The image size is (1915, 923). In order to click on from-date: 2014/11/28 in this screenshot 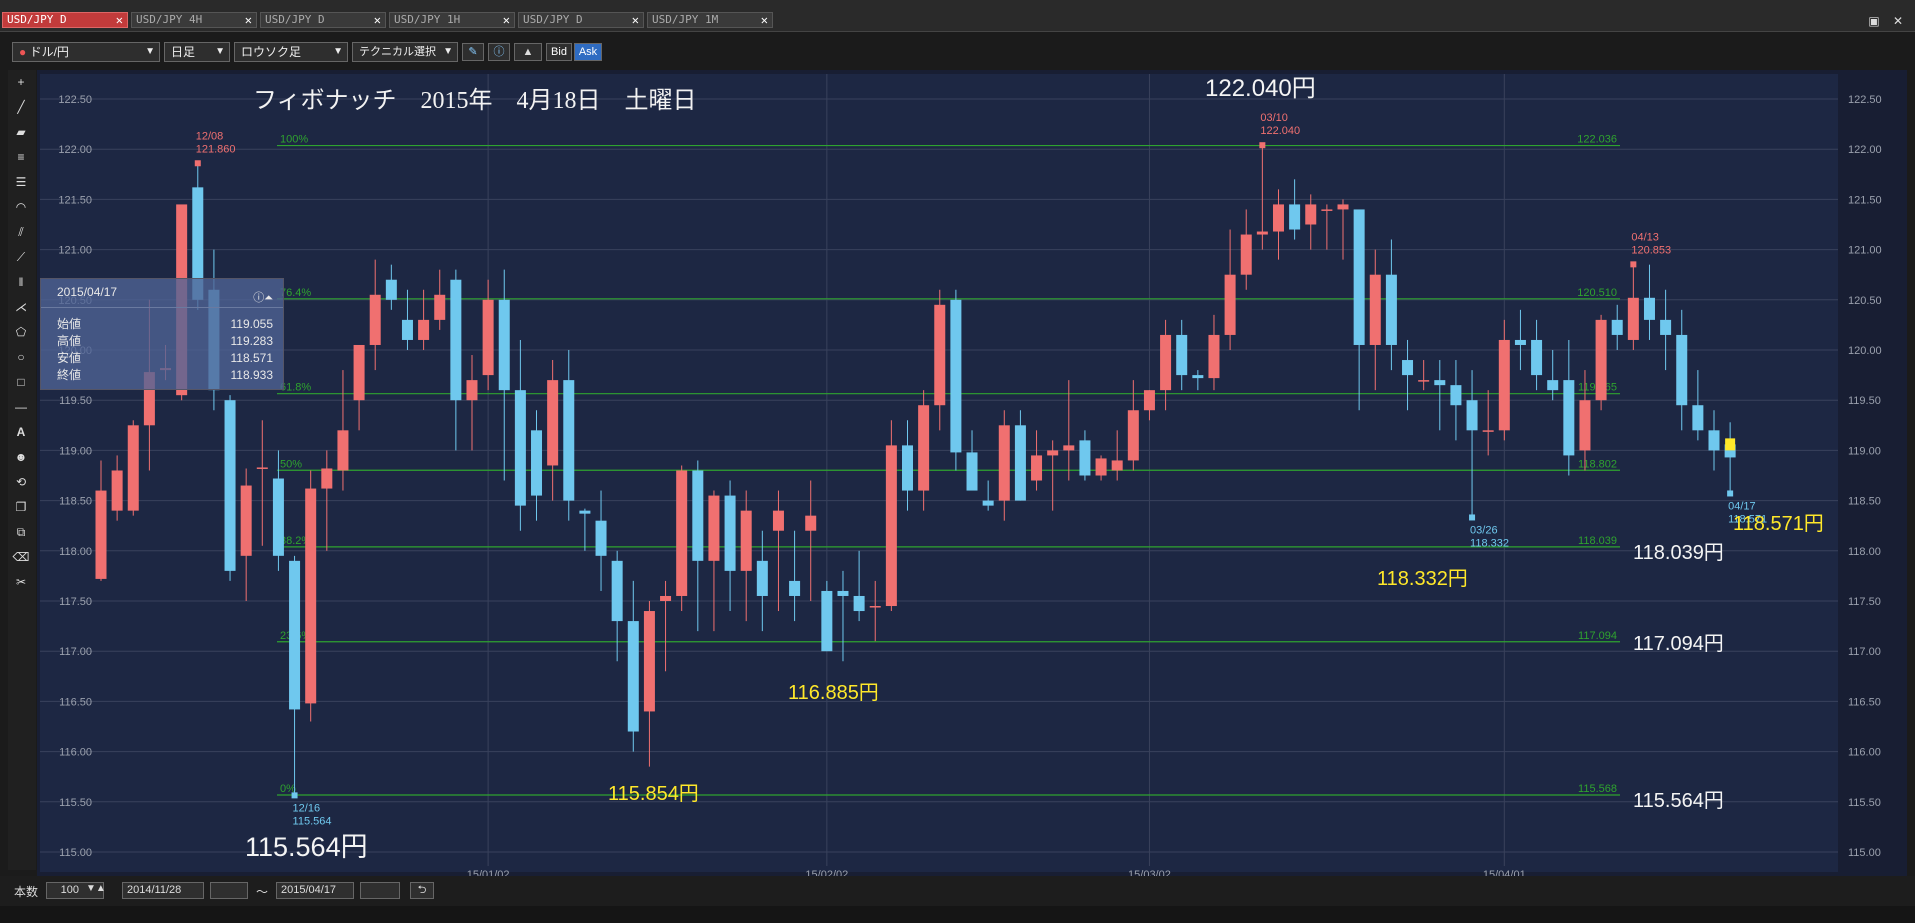, I will do `click(154, 890)`.